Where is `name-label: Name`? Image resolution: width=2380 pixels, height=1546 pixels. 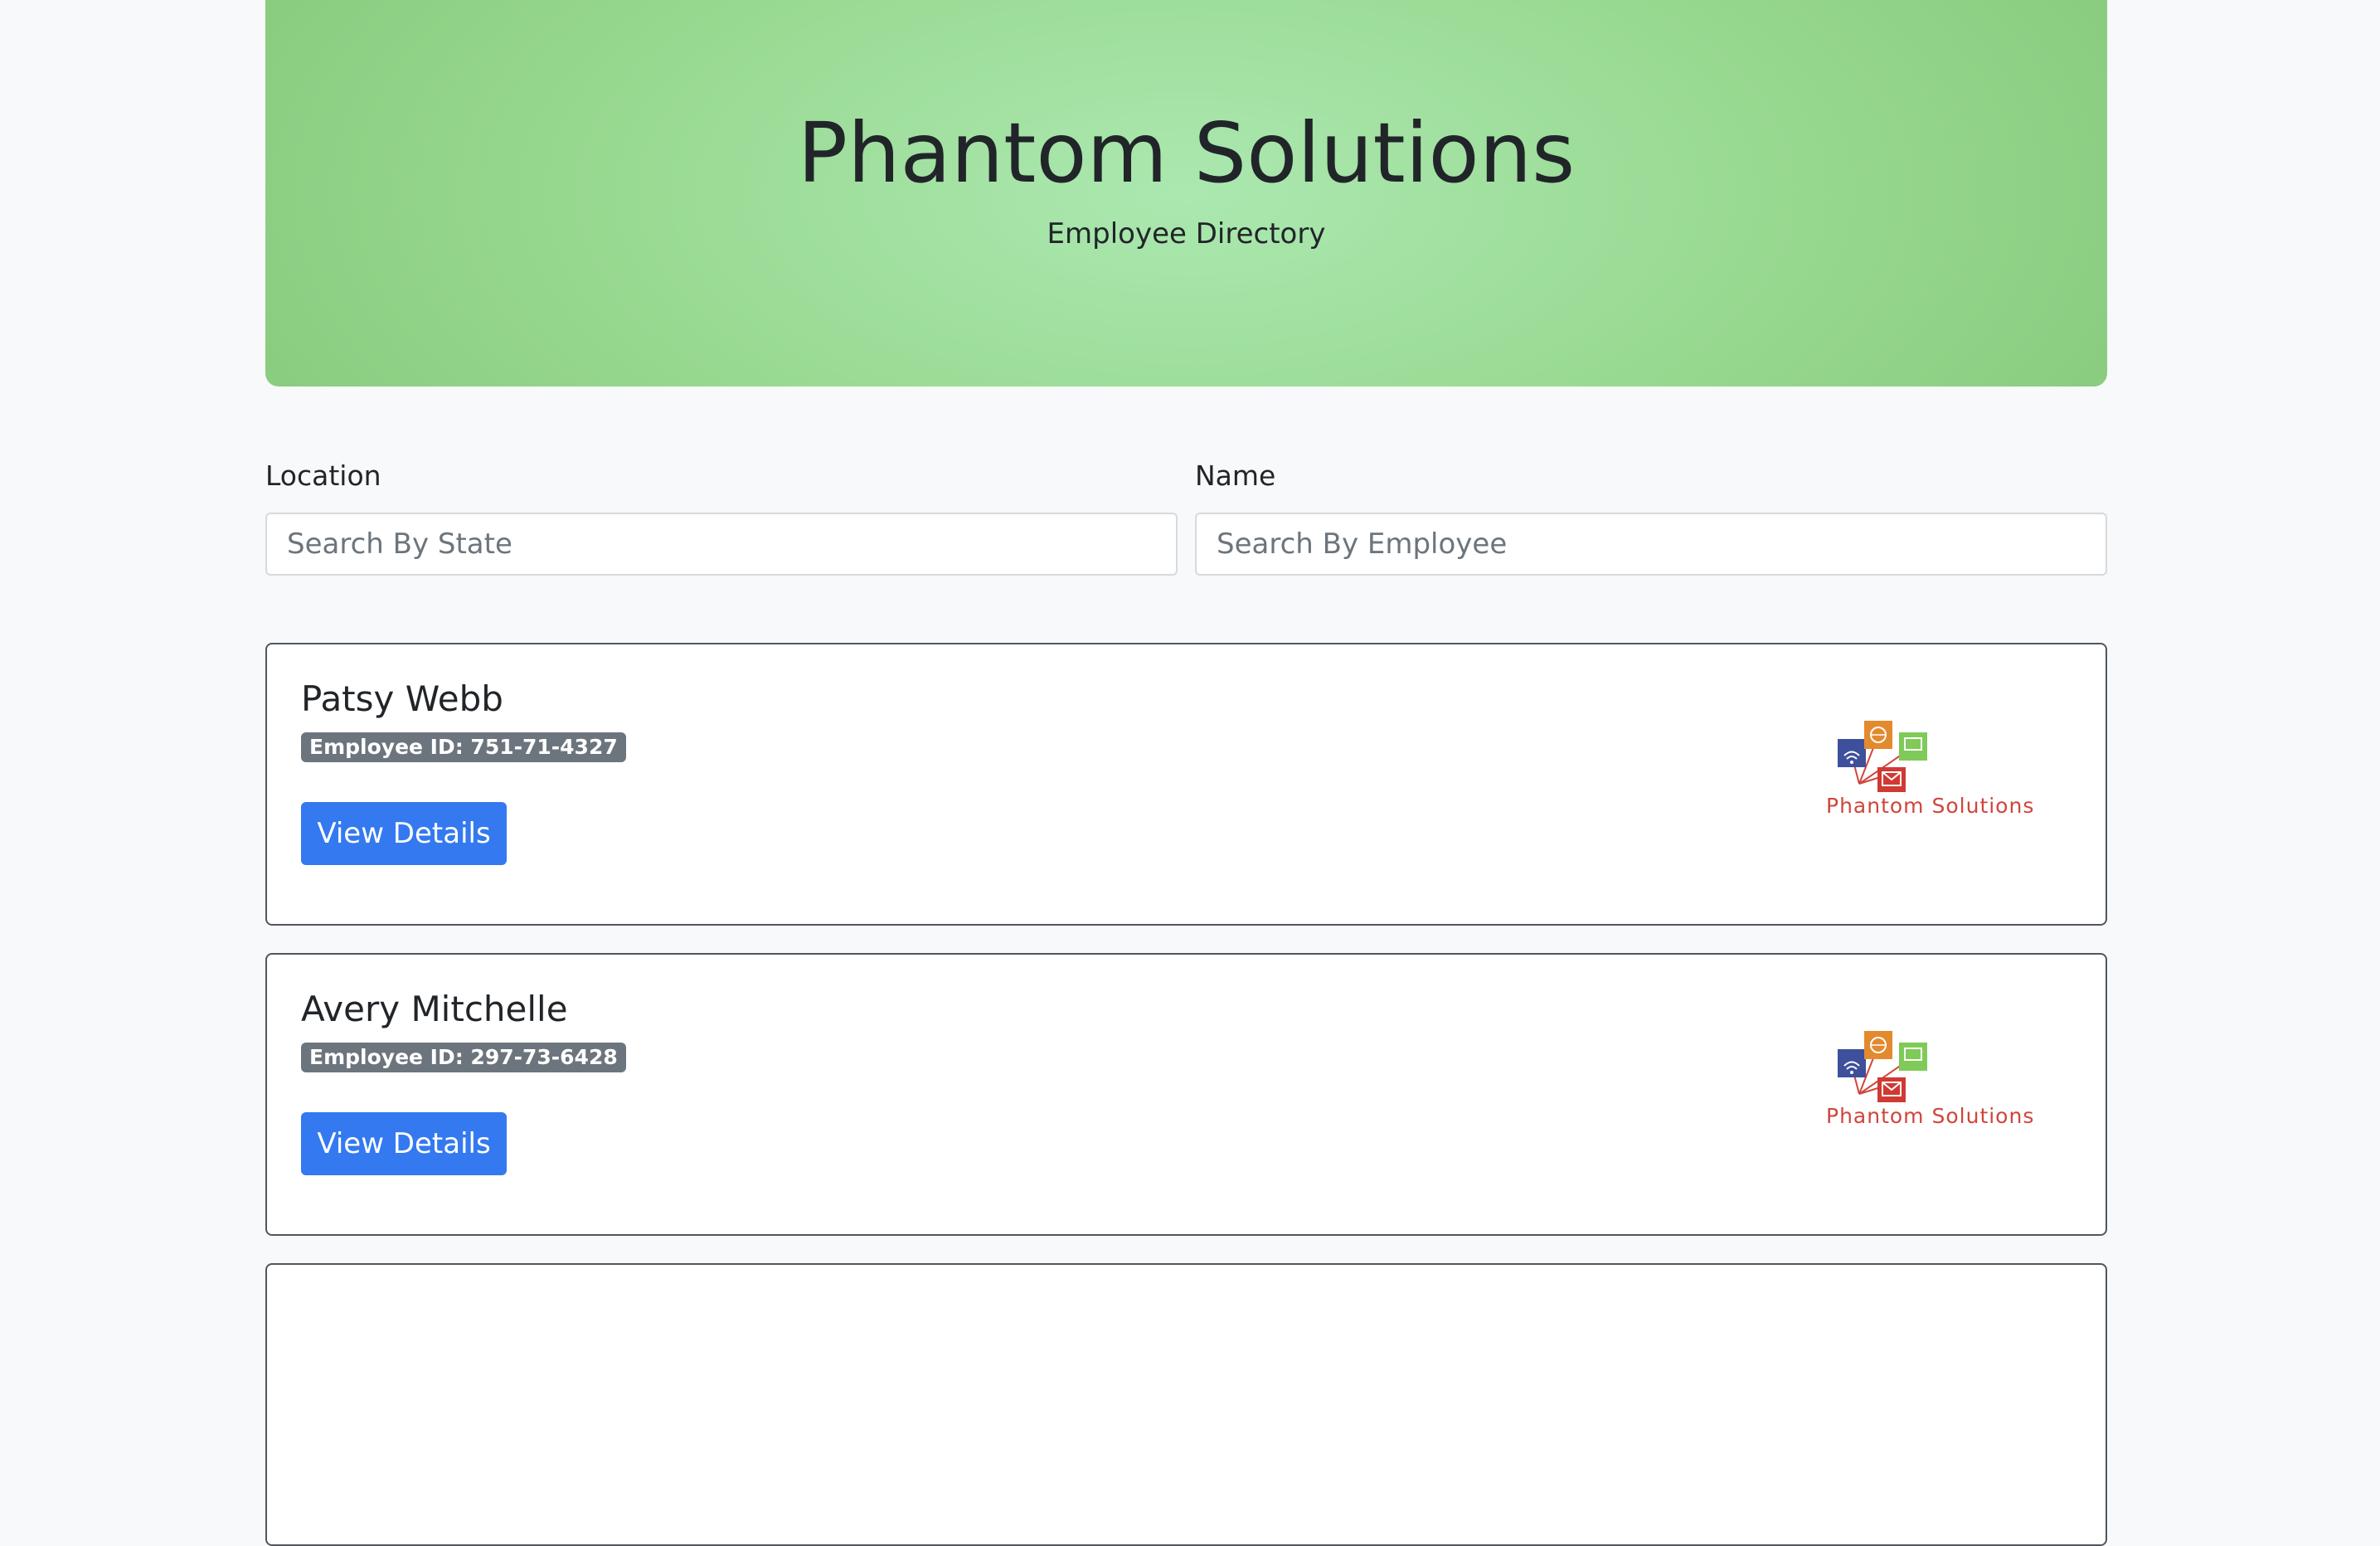
name-label: Name is located at coordinates (1235, 476).